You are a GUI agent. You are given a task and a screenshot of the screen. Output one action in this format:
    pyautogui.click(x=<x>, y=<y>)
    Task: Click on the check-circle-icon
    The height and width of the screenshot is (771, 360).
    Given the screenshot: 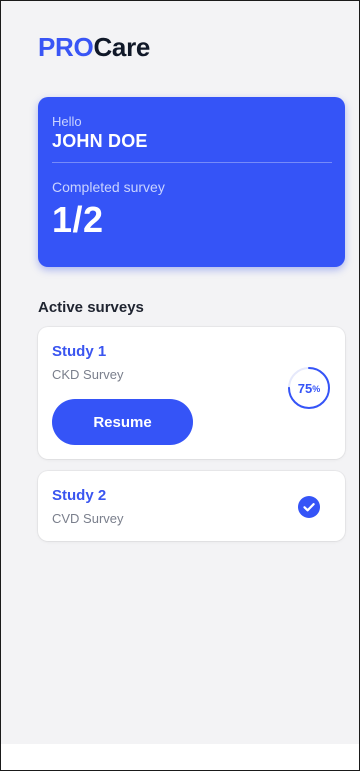 What is the action you would take?
    pyautogui.click(x=309, y=507)
    